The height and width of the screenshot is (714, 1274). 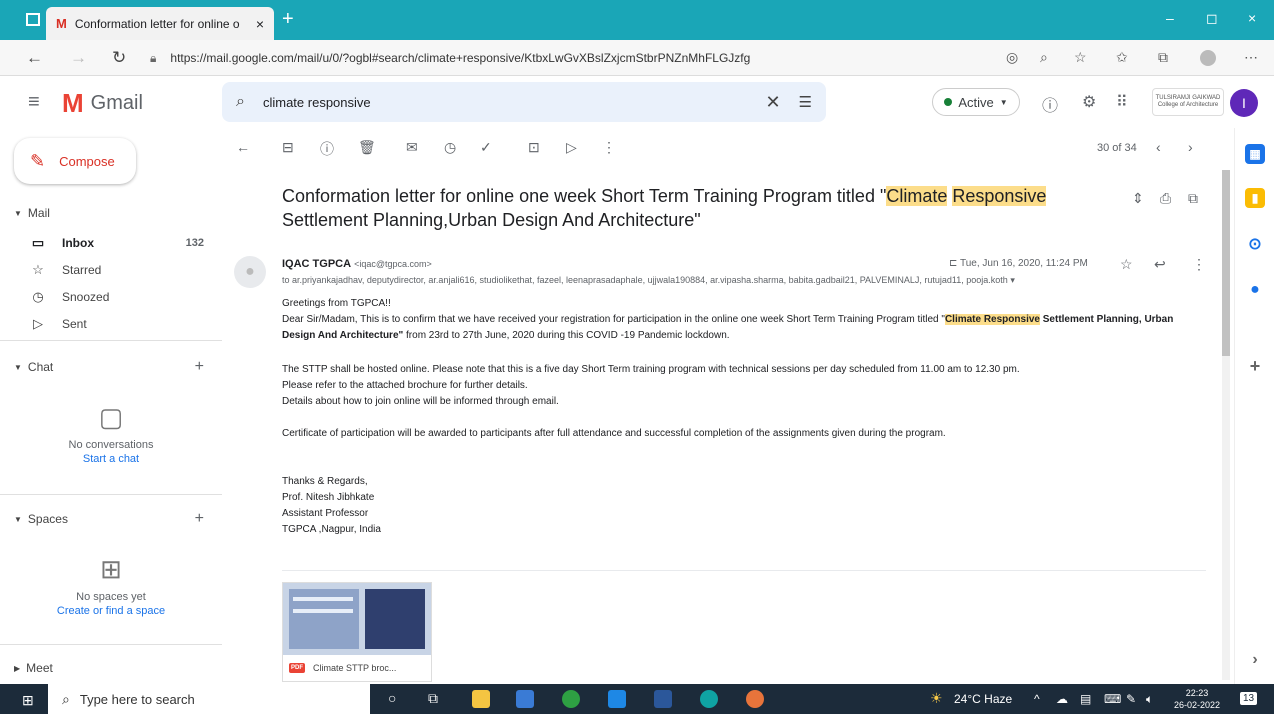 What do you see at coordinates (331, 529) in the screenshot?
I see `signature-line-4: TGPCA ,Nagpur, India` at bounding box center [331, 529].